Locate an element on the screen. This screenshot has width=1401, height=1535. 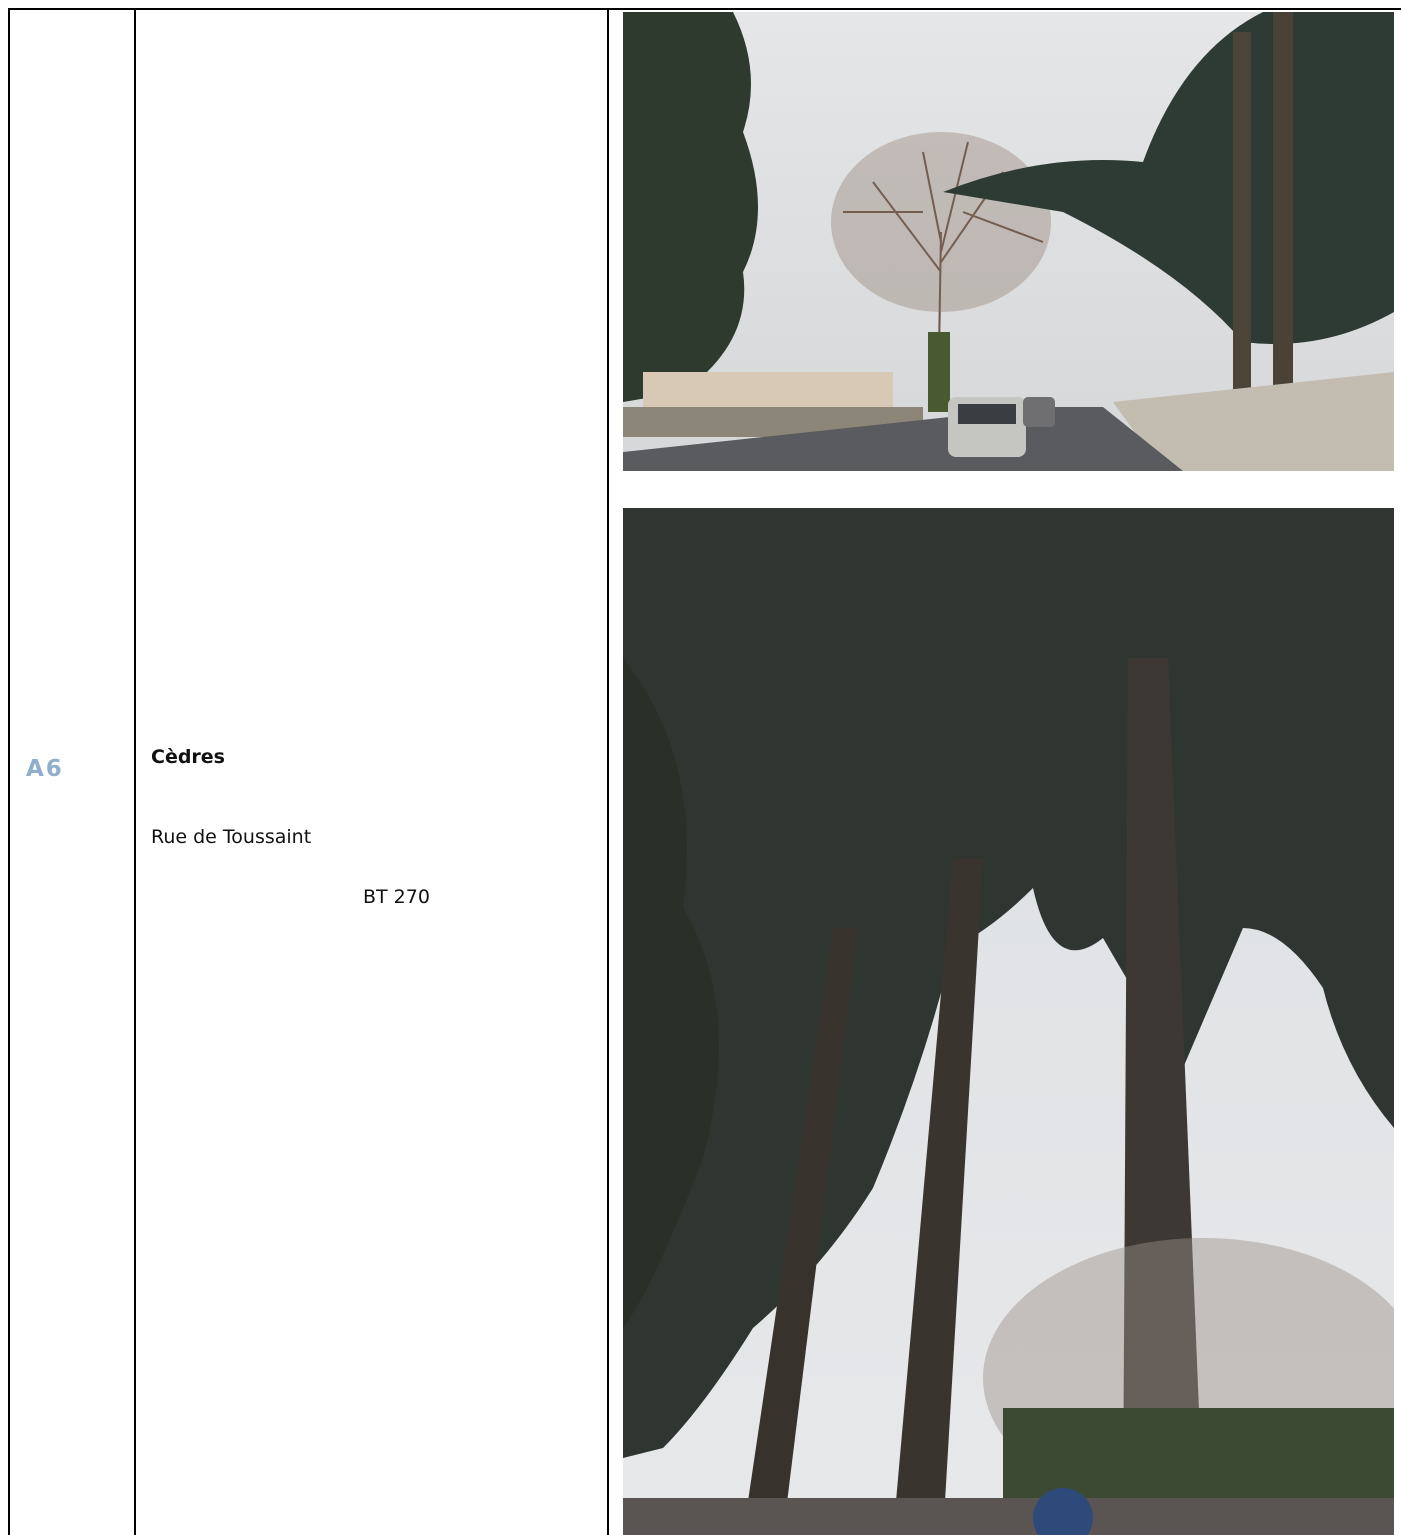
tree-species: Cèdres is located at coordinates (188, 757).